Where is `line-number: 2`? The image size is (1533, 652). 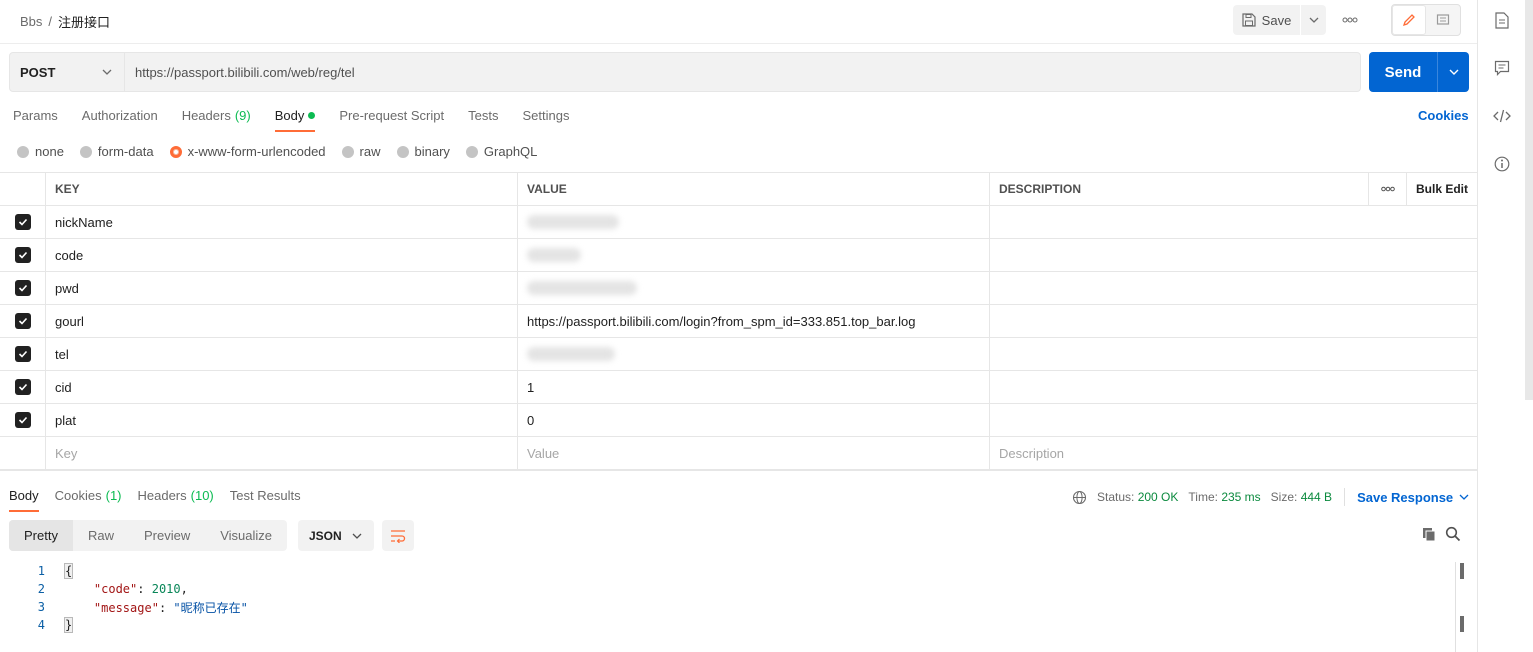
line-number: 2 is located at coordinates (41, 589).